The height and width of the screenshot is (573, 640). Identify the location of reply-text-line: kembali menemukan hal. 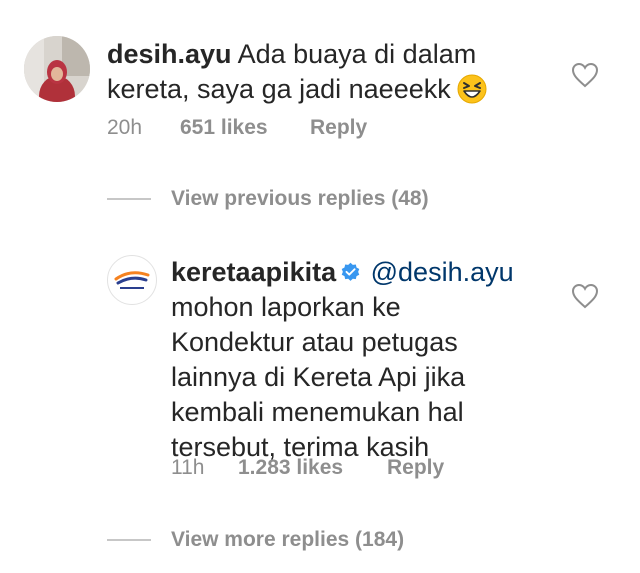
(317, 412).